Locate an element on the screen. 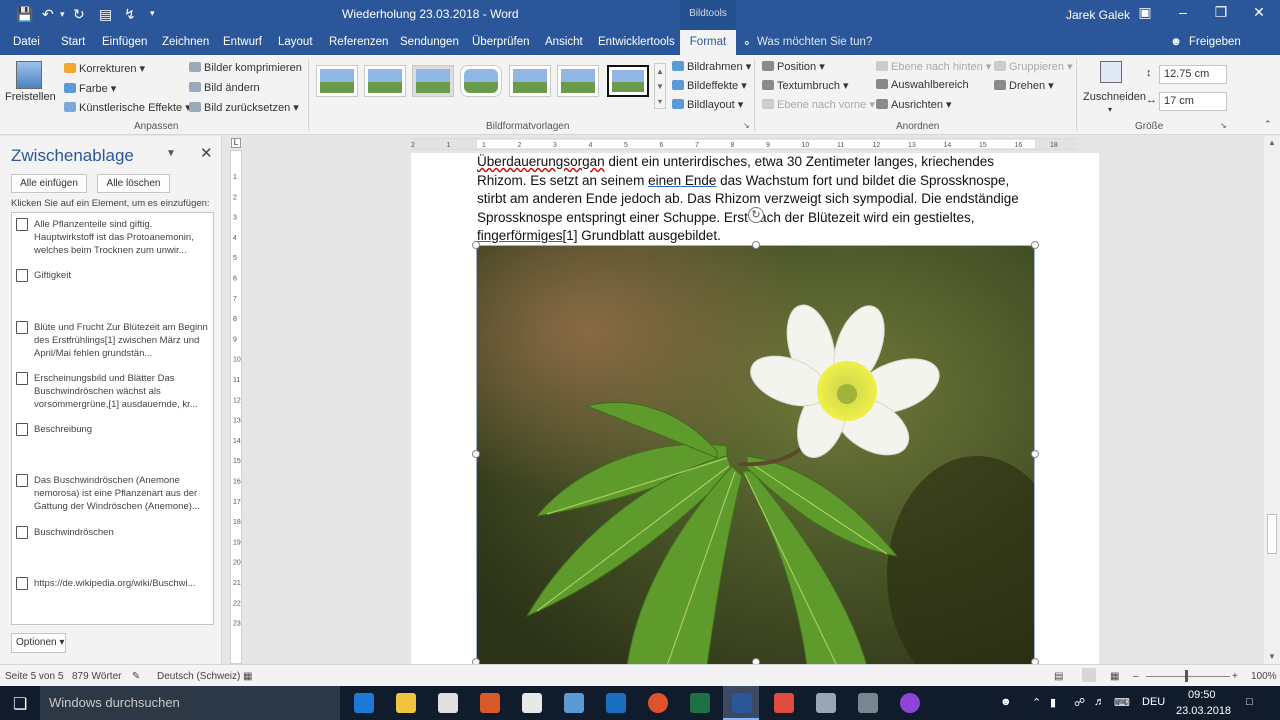  zoom-slider-thumb is located at coordinates (1186, 676).